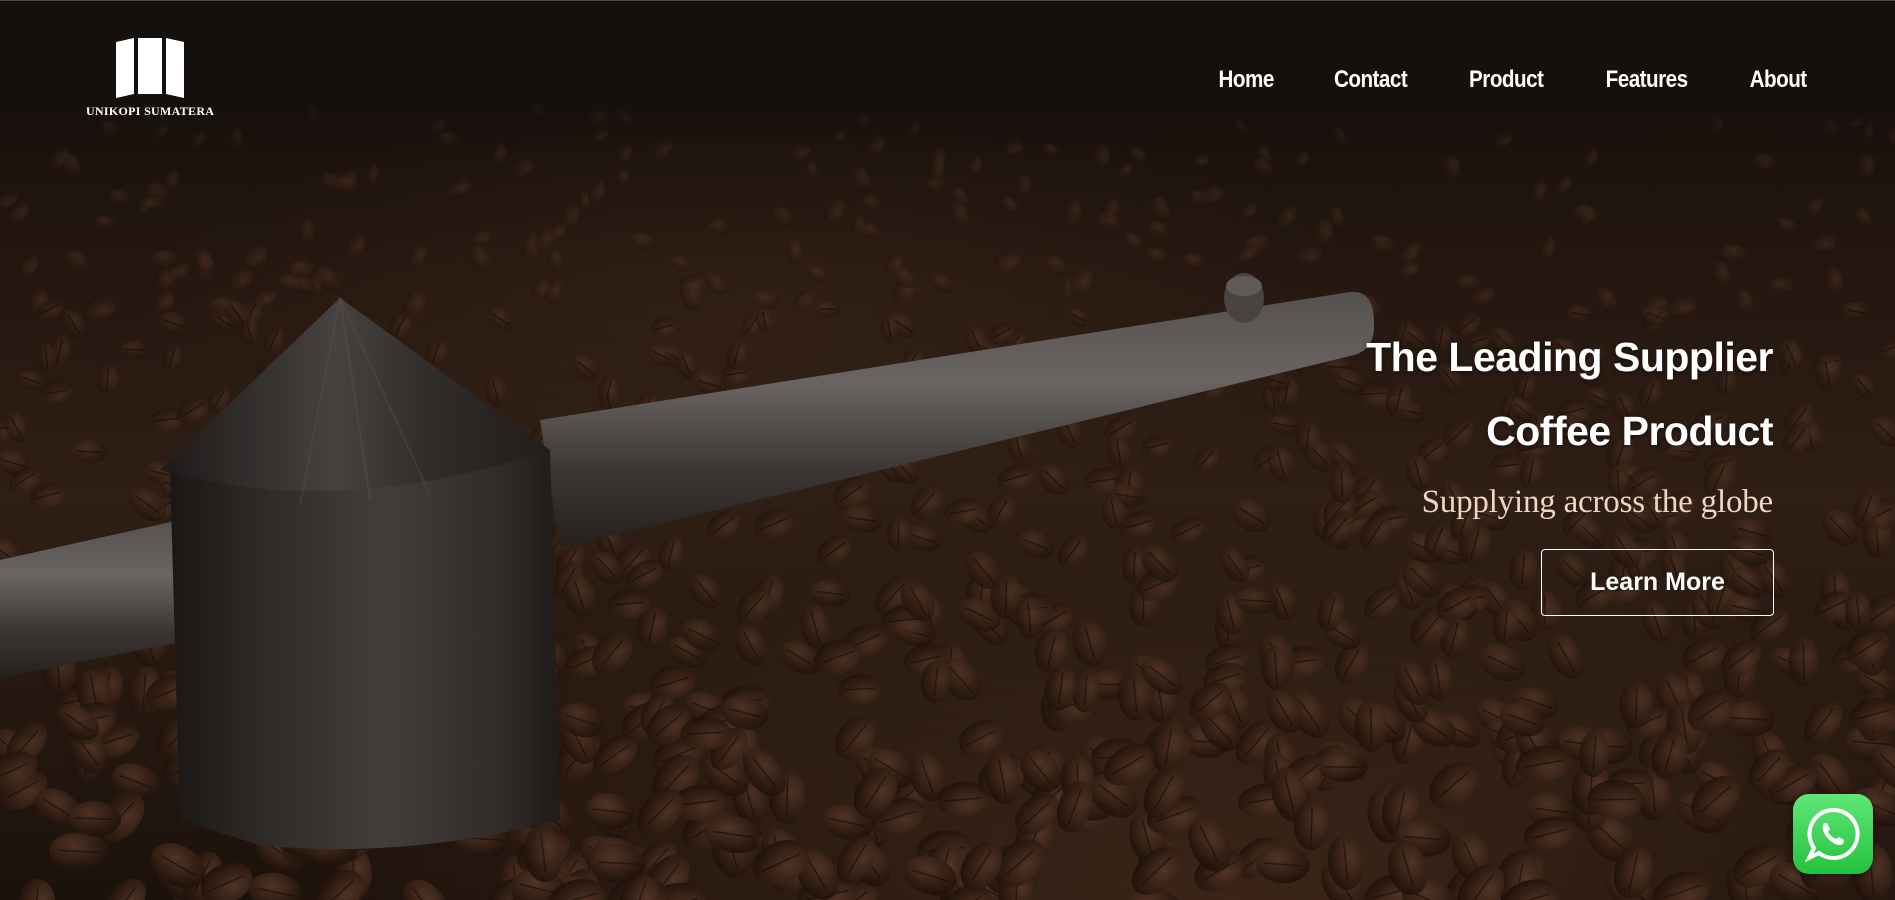 The height and width of the screenshot is (900, 1895). I want to click on brand-logo: UNIKOPI SUMATERA, so click(150, 80).